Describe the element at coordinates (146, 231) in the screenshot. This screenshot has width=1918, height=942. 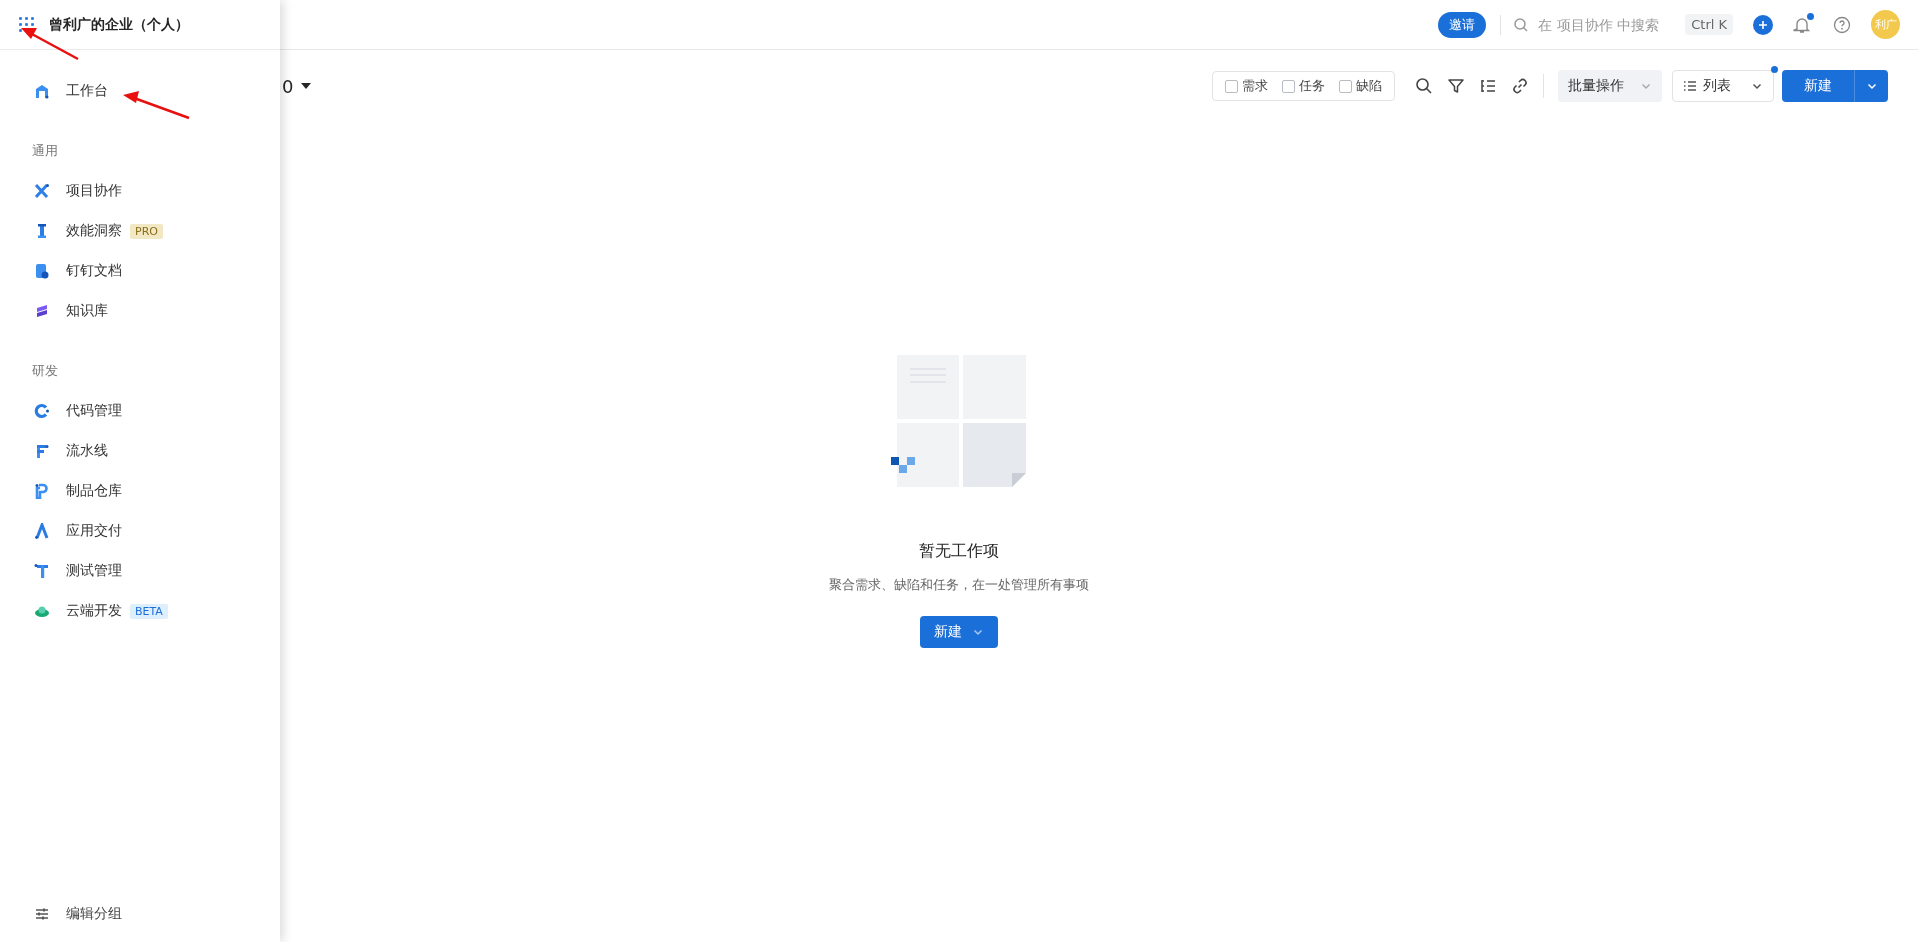
I see `badge: PRO` at that location.